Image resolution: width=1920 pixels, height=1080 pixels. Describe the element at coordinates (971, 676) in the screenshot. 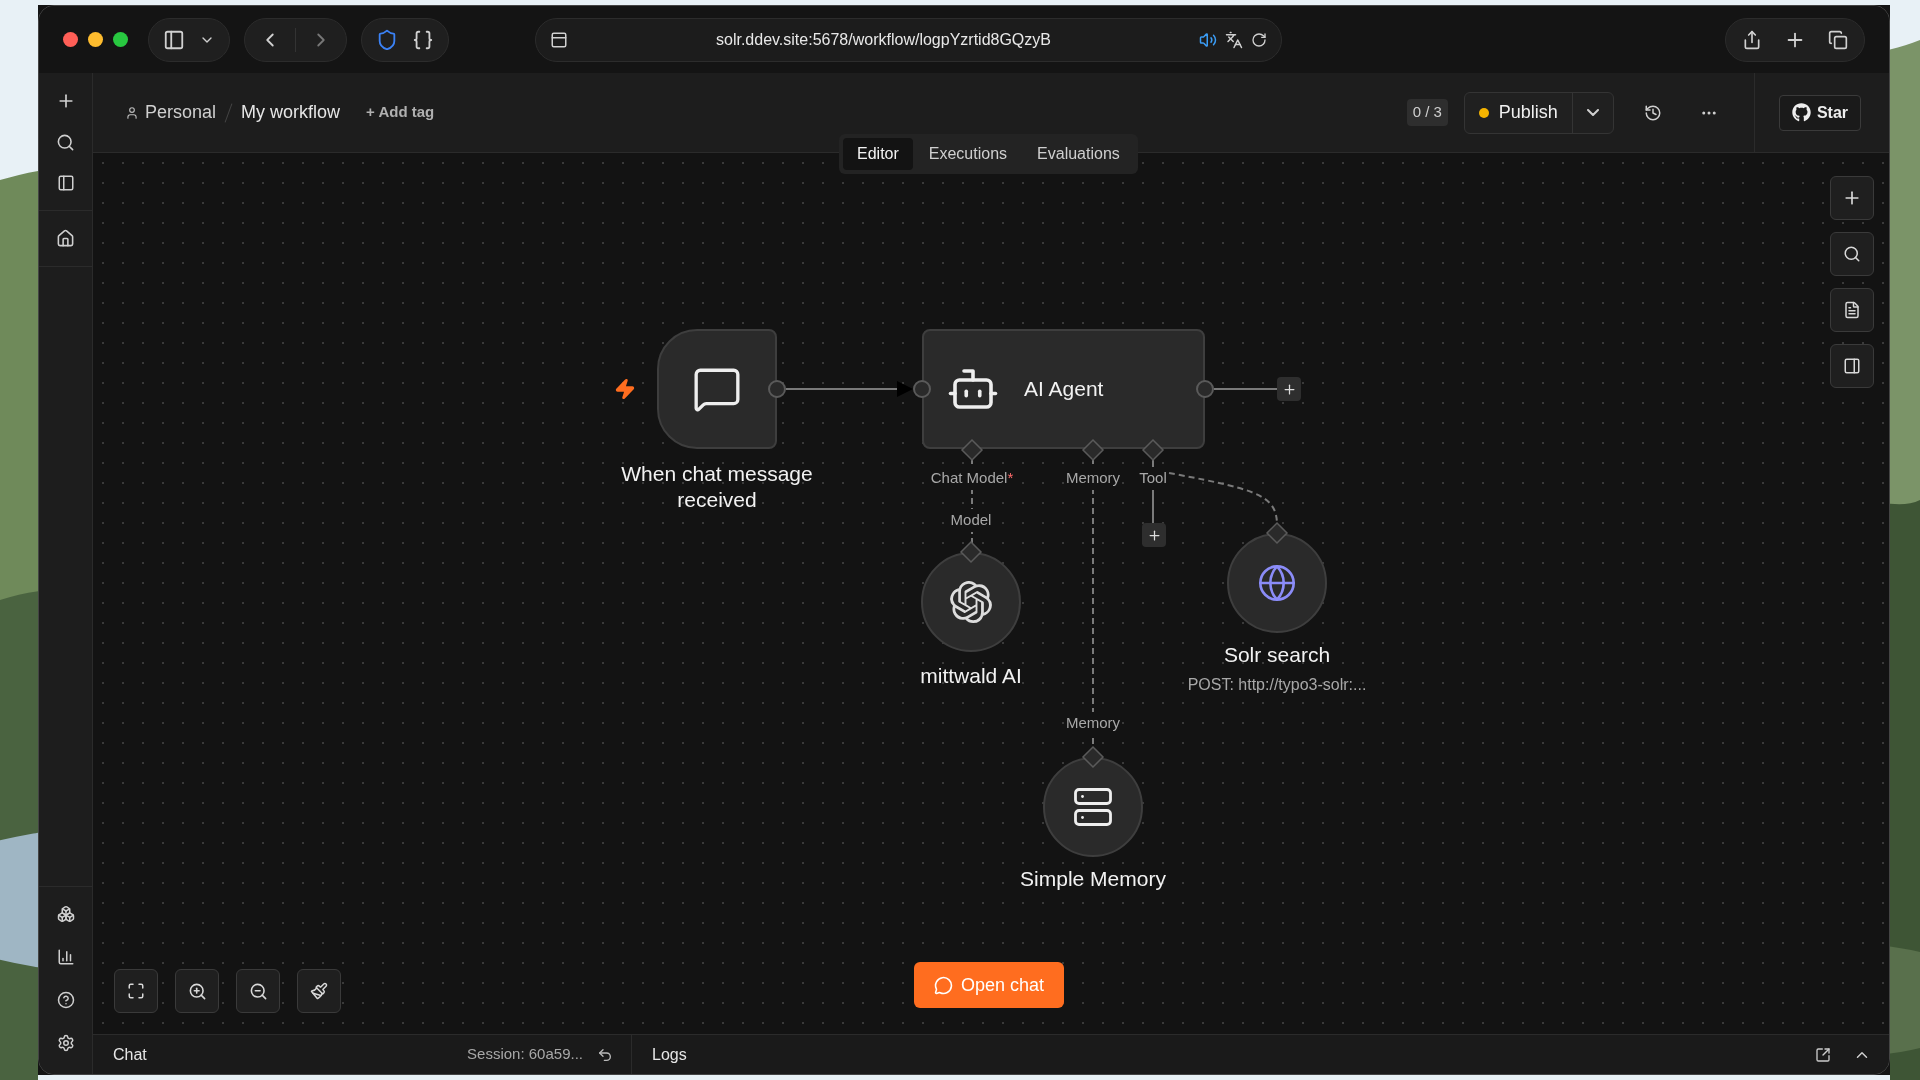

I see `node-label: mittwald AI` at that location.